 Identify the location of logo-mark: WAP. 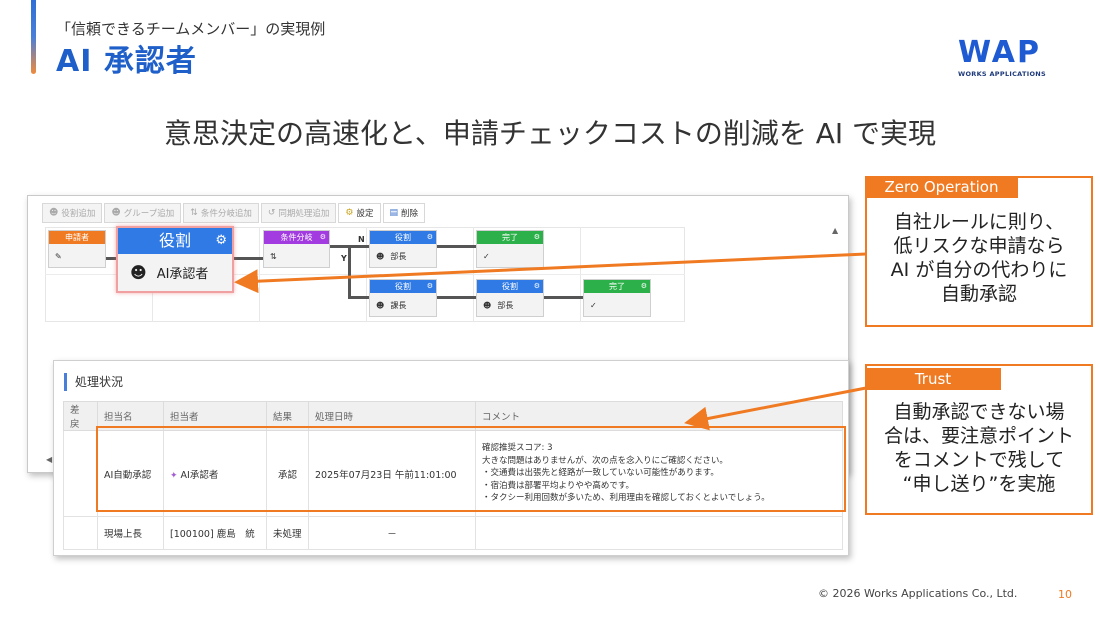
(999, 52).